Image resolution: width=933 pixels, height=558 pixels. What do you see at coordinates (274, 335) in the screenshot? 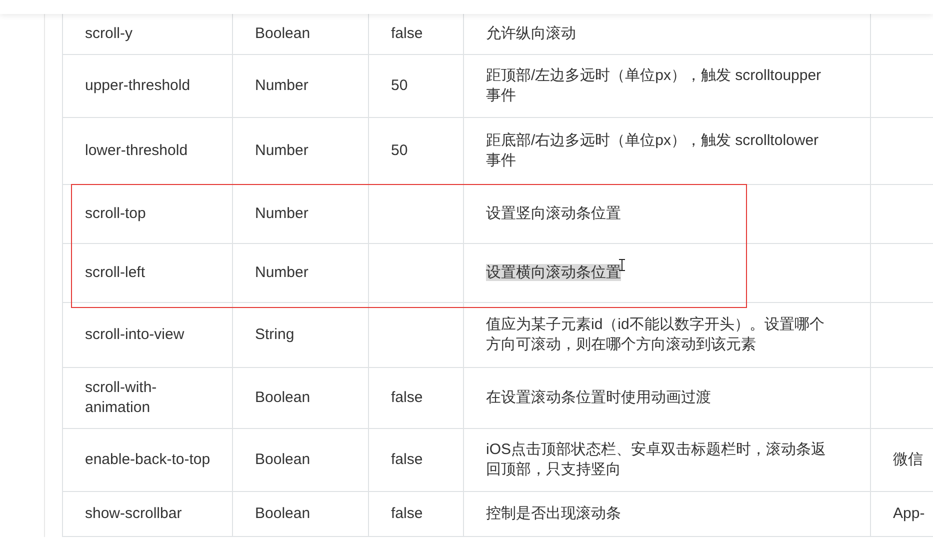
I see `type-cell: String` at bounding box center [274, 335].